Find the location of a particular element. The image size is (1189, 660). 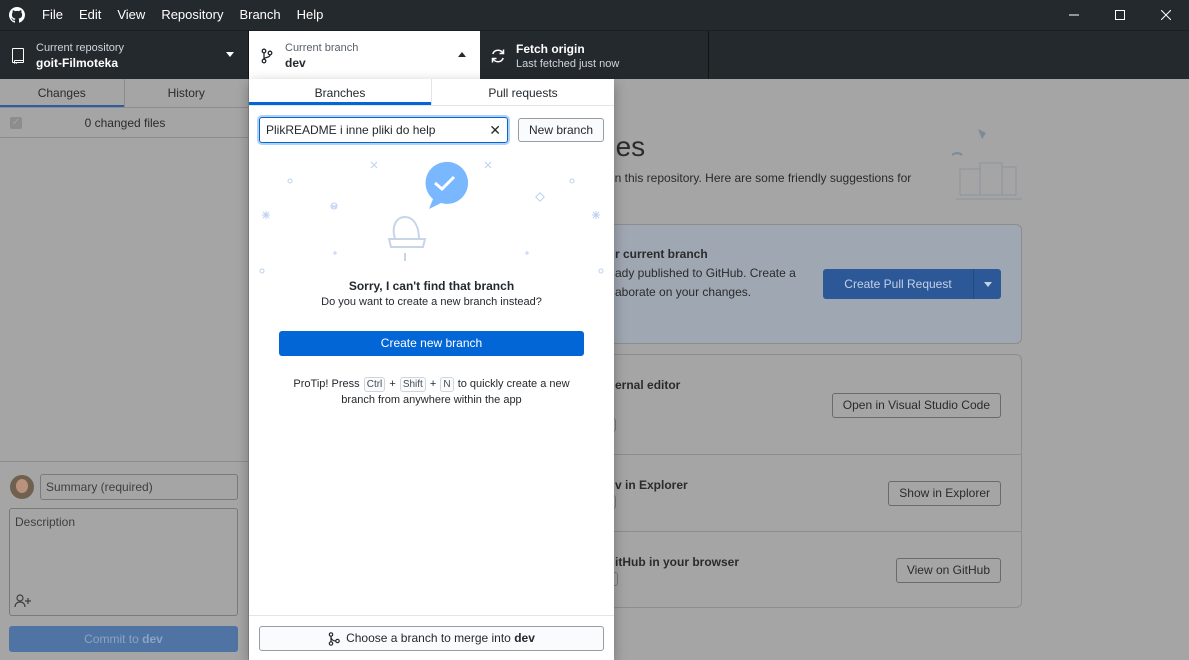

description-input: Description is located at coordinates (123, 562).